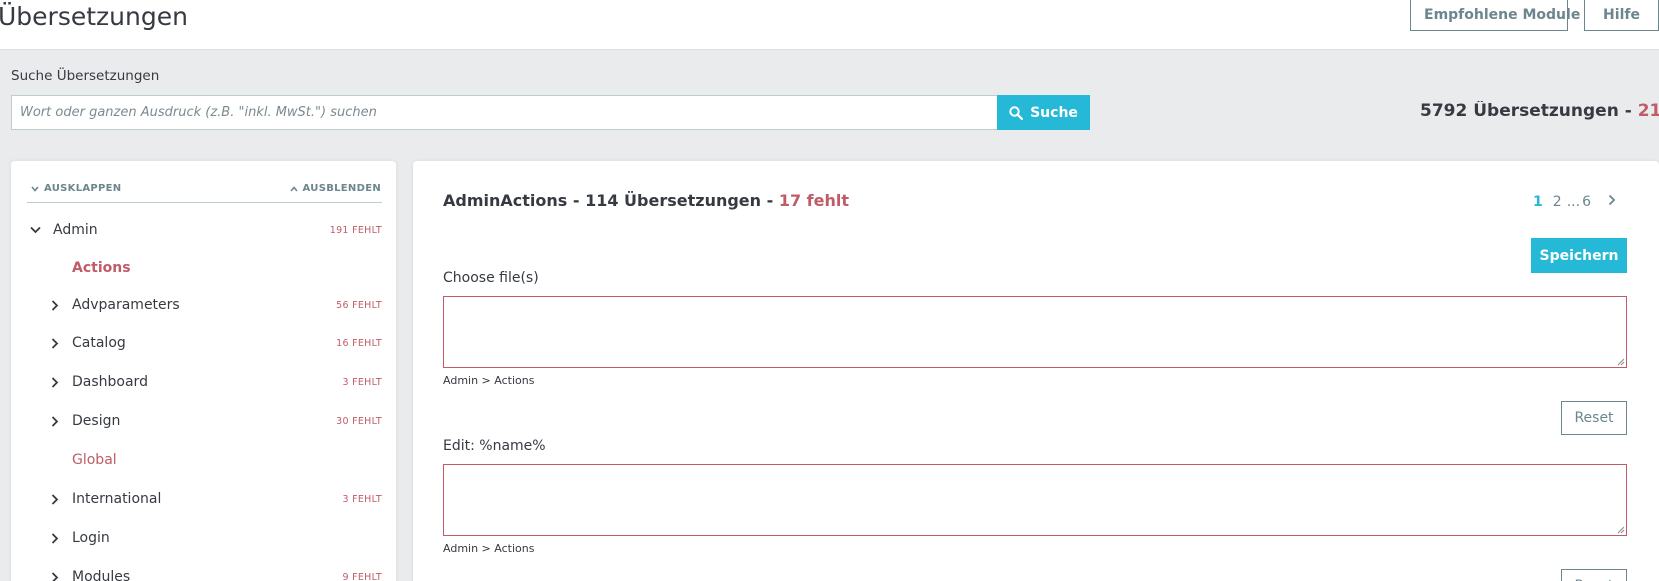  Describe the element at coordinates (491, 278) in the screenshot. I see `field-label: Choose file(s)` at that location.